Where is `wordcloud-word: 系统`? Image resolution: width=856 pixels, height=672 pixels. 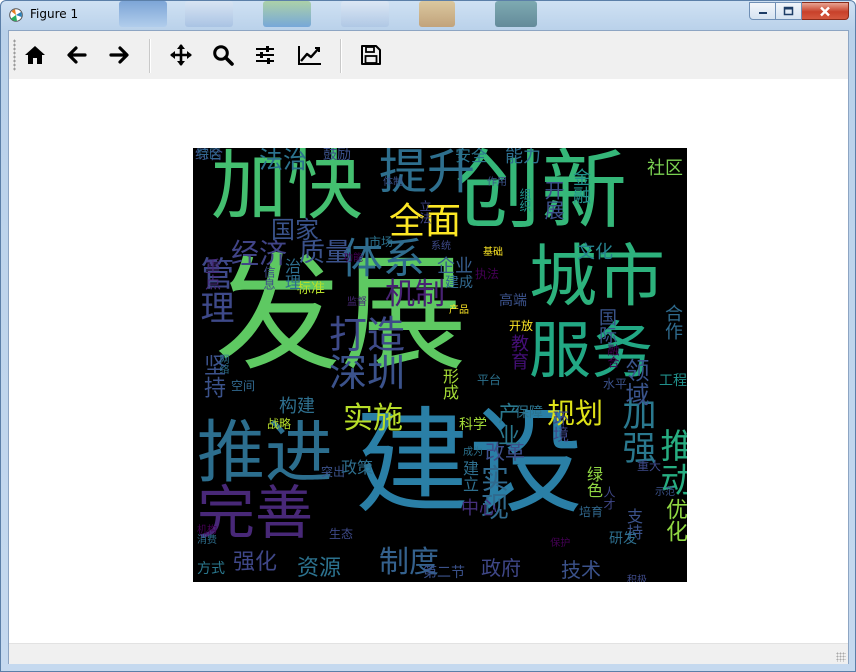
wordcloud-word: 系统 is located at coordinates (441, 247).